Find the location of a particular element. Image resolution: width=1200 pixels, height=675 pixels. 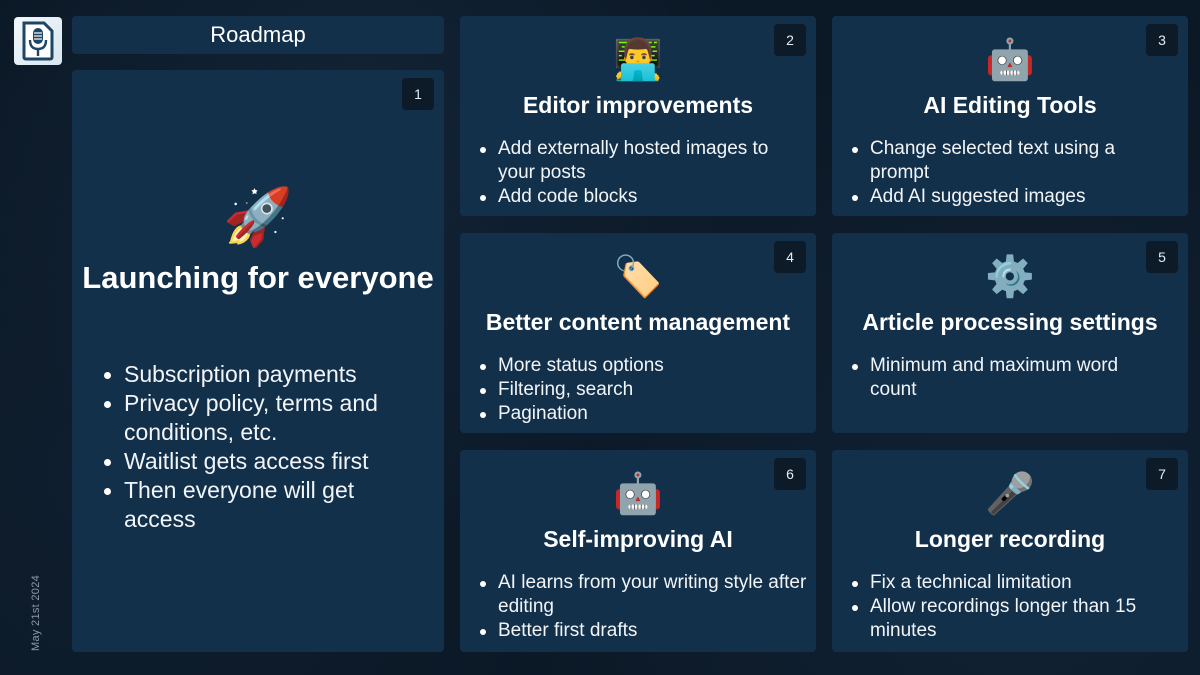

list-item: Filtering, search is located at coordinates (645, 390).